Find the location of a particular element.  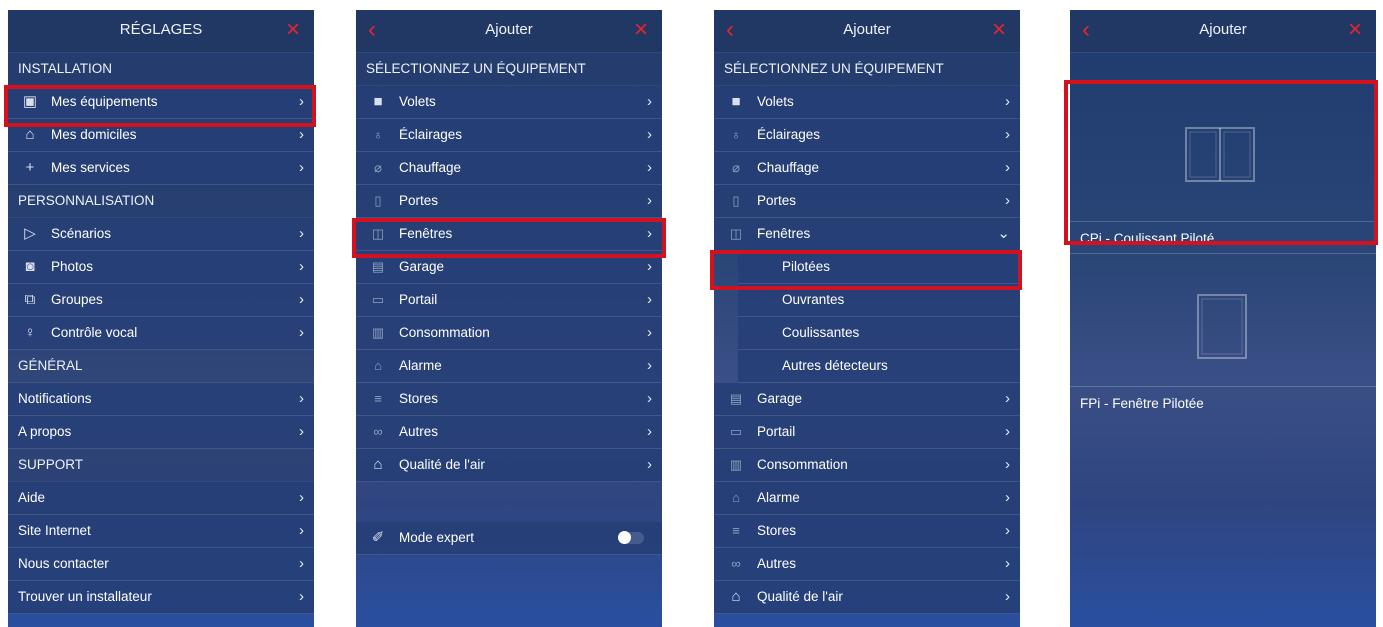

door-icon: ▯ is located at coordinates (736, 200).